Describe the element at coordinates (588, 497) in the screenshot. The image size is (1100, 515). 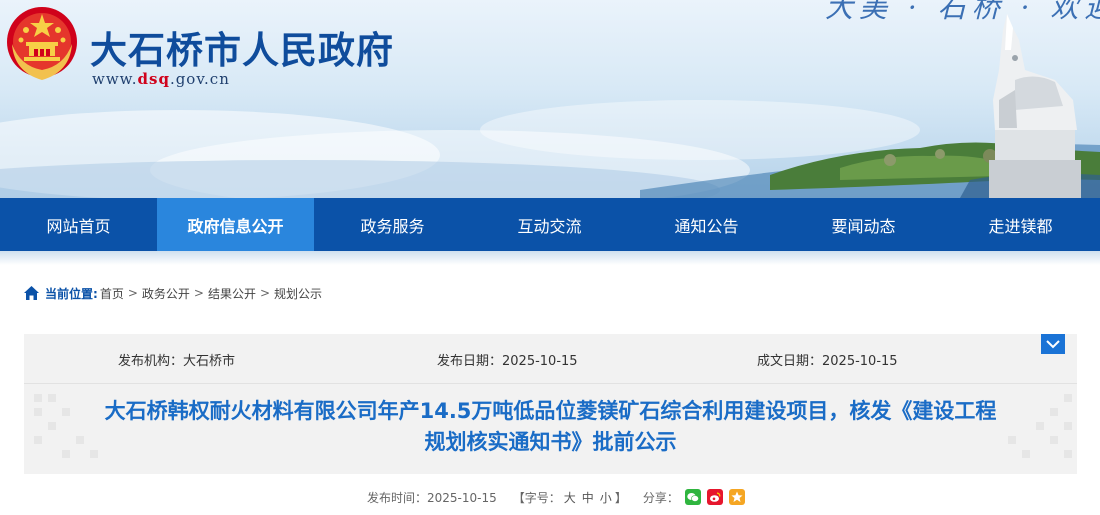
I see `font-size-medium: 中` at that location.